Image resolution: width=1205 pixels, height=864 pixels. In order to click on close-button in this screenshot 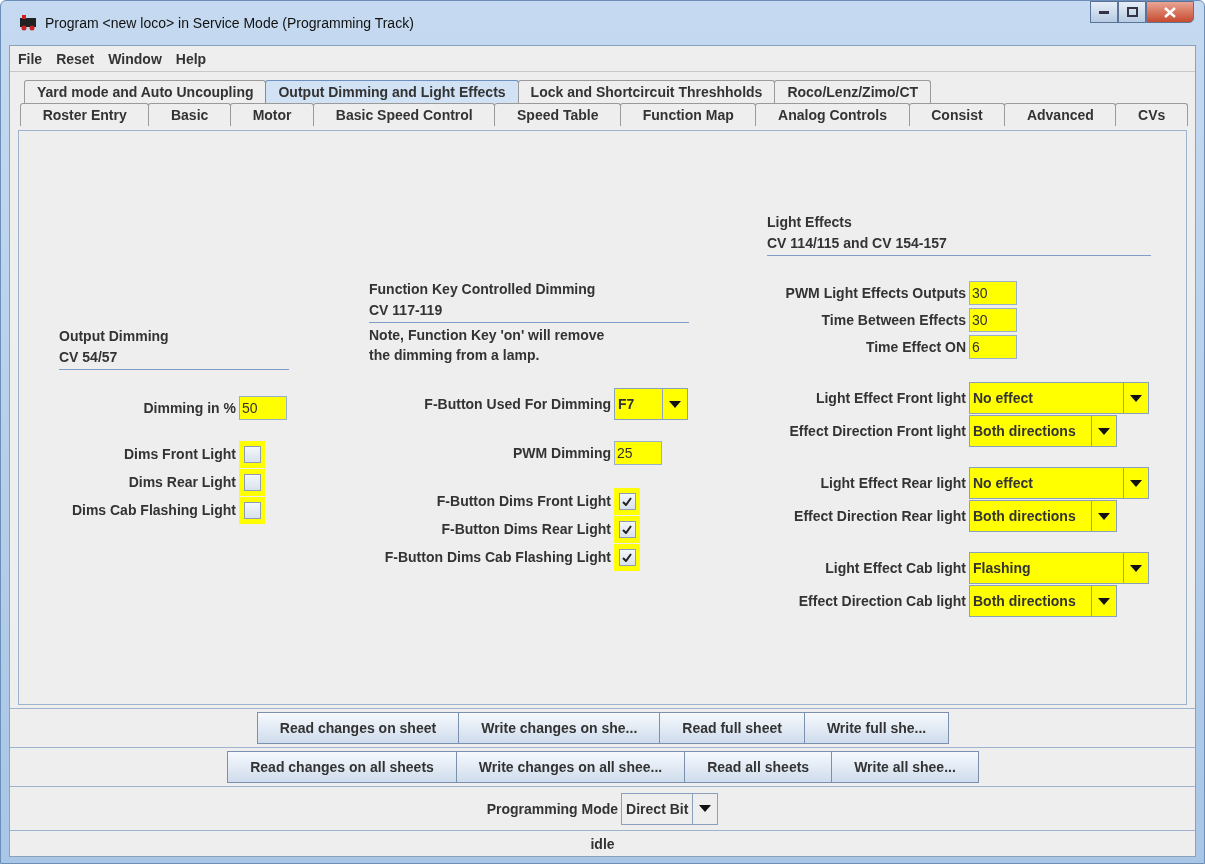, I will do `click(1170, 12)`.